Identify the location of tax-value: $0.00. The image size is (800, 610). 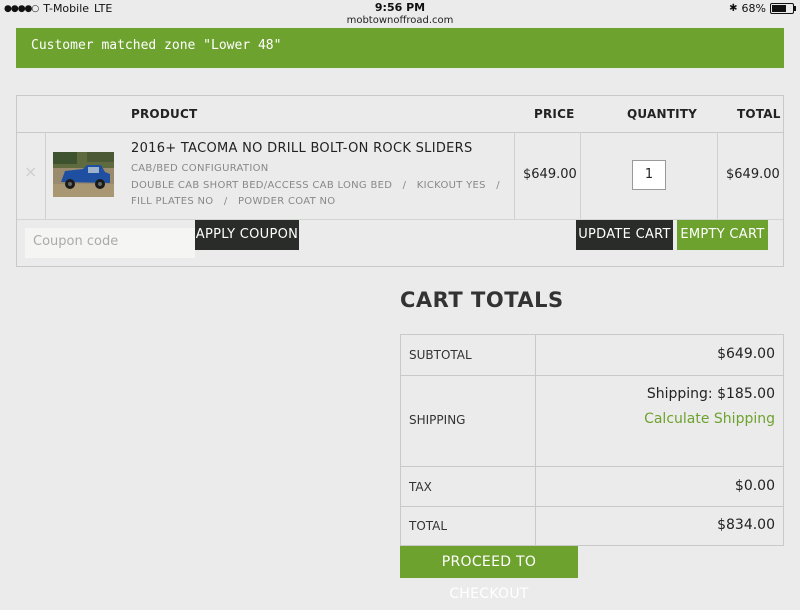
(754, 486).